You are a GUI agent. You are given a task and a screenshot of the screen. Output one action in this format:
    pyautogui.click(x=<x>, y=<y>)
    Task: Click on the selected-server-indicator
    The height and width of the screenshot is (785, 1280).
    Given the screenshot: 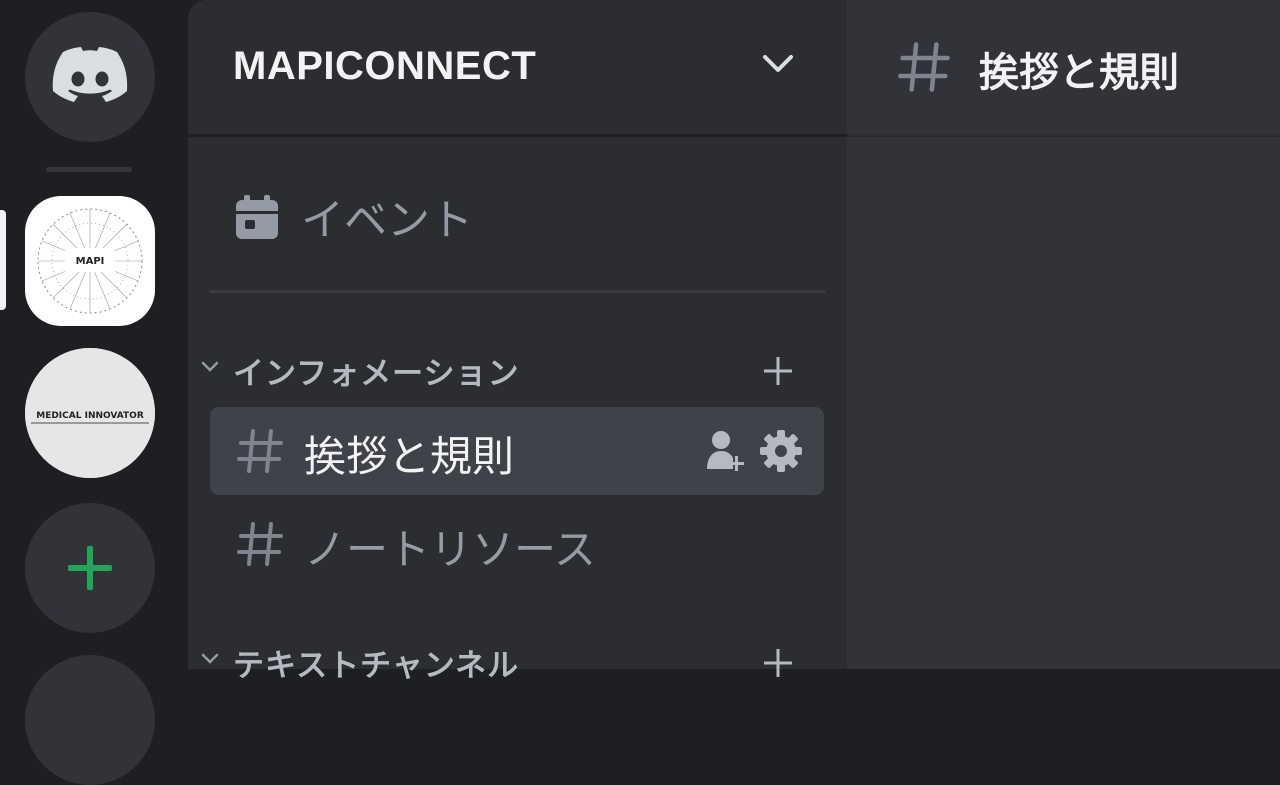 What is the action you would take?
    pyautogui.click(x=3, y=260)
    